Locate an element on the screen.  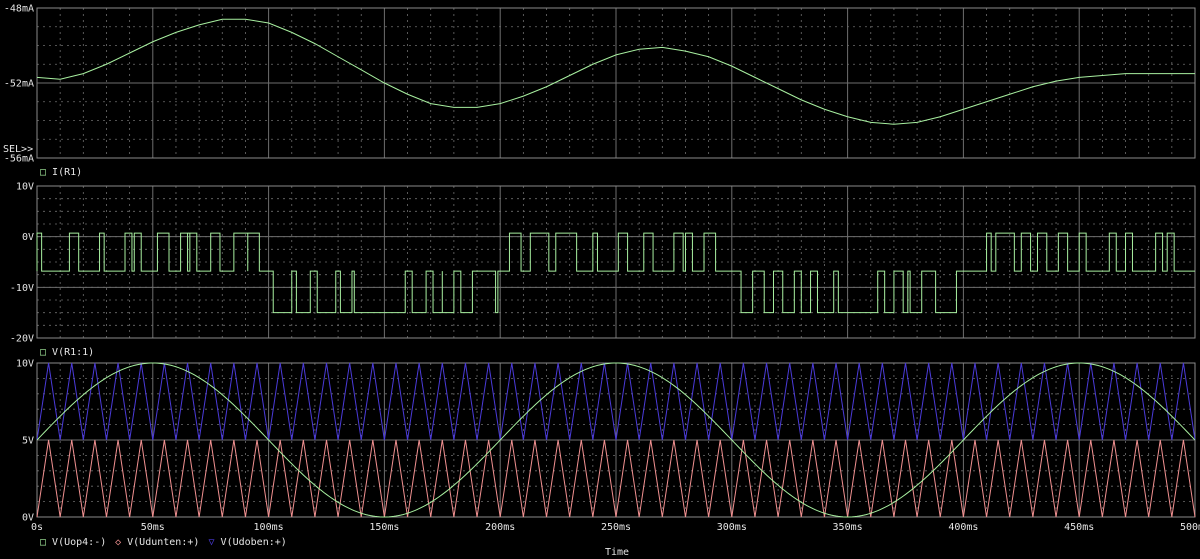
sel-marker: SEL>> is located at coordinates (18, 149).